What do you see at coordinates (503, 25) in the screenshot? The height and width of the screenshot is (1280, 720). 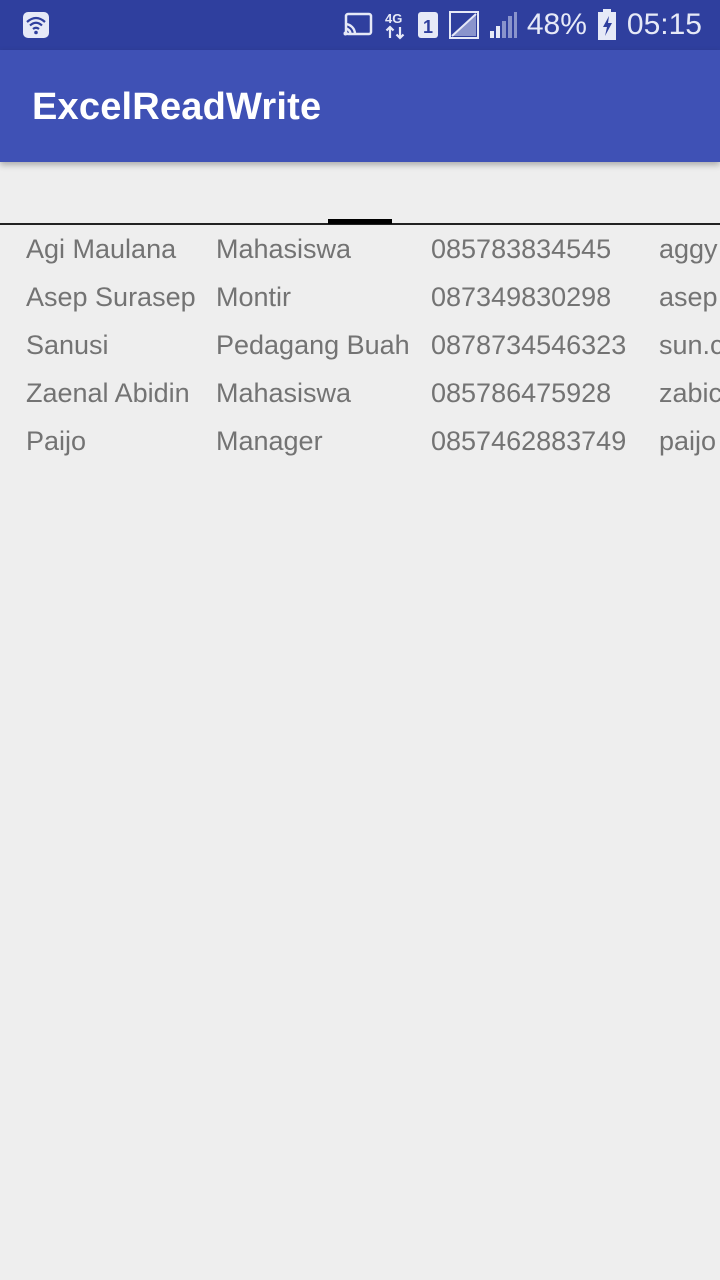 I see `signal-bars-icon` at bounding box center [503, 25].